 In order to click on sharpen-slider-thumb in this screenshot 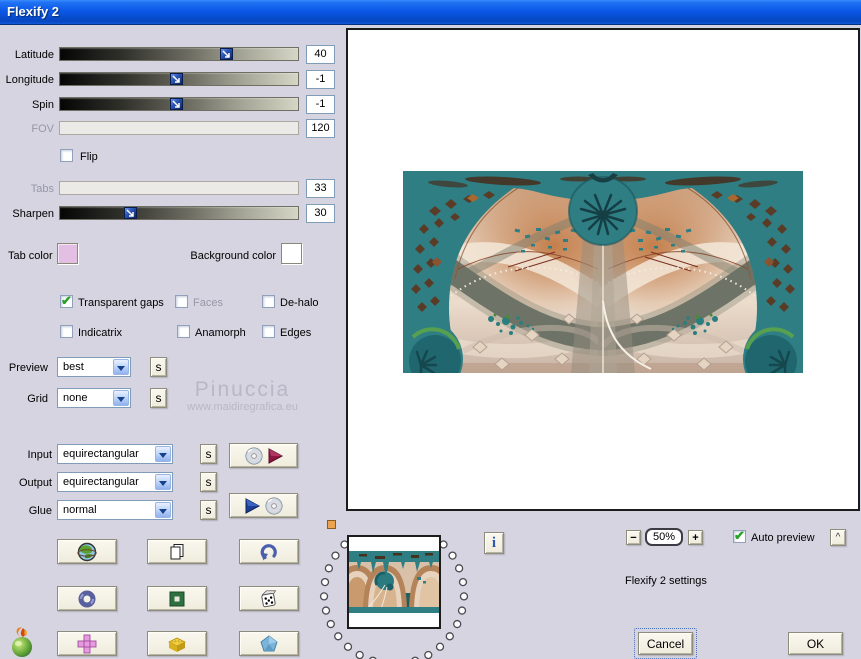, I will do `click(131, 213)`.